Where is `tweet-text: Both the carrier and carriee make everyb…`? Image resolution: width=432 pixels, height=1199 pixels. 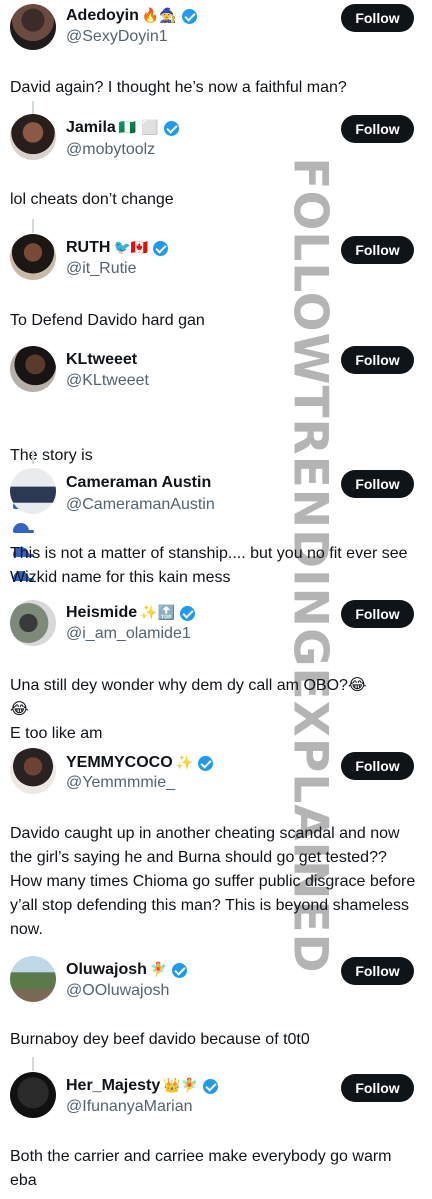
tweet-text: Both the carrier and carriee make everyb… is located at coordinates (201, 1168).